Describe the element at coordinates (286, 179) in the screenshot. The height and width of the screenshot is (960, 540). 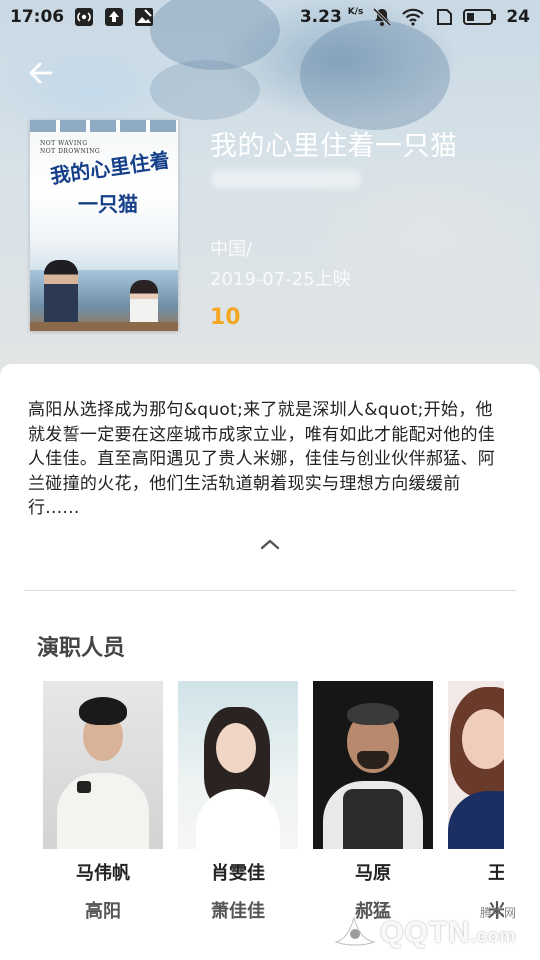
I see `blurred-subtitle` at that location.